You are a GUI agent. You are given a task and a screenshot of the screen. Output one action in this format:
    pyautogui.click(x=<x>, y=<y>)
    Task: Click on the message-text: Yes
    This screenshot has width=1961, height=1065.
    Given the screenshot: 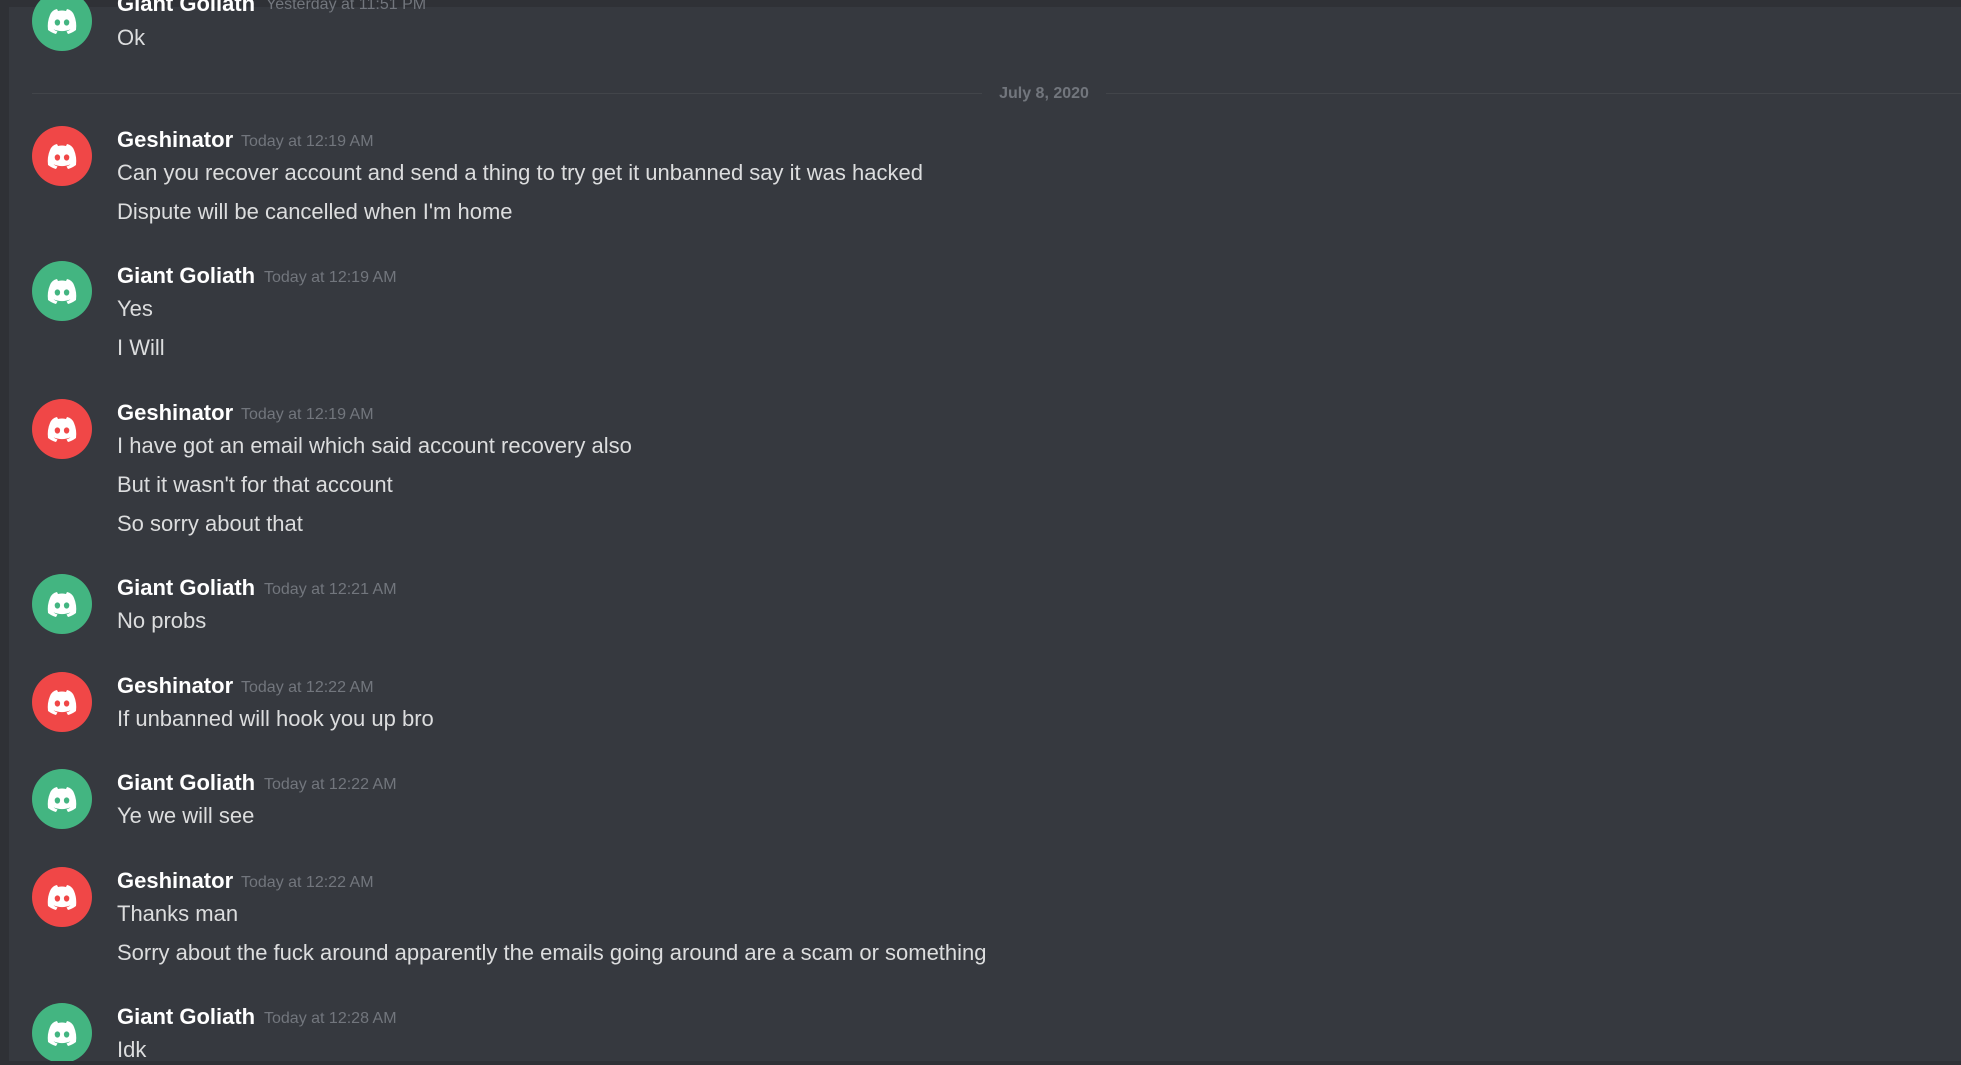 What is the action you would take?
    pyautogui.click(x=135, y=308)
    